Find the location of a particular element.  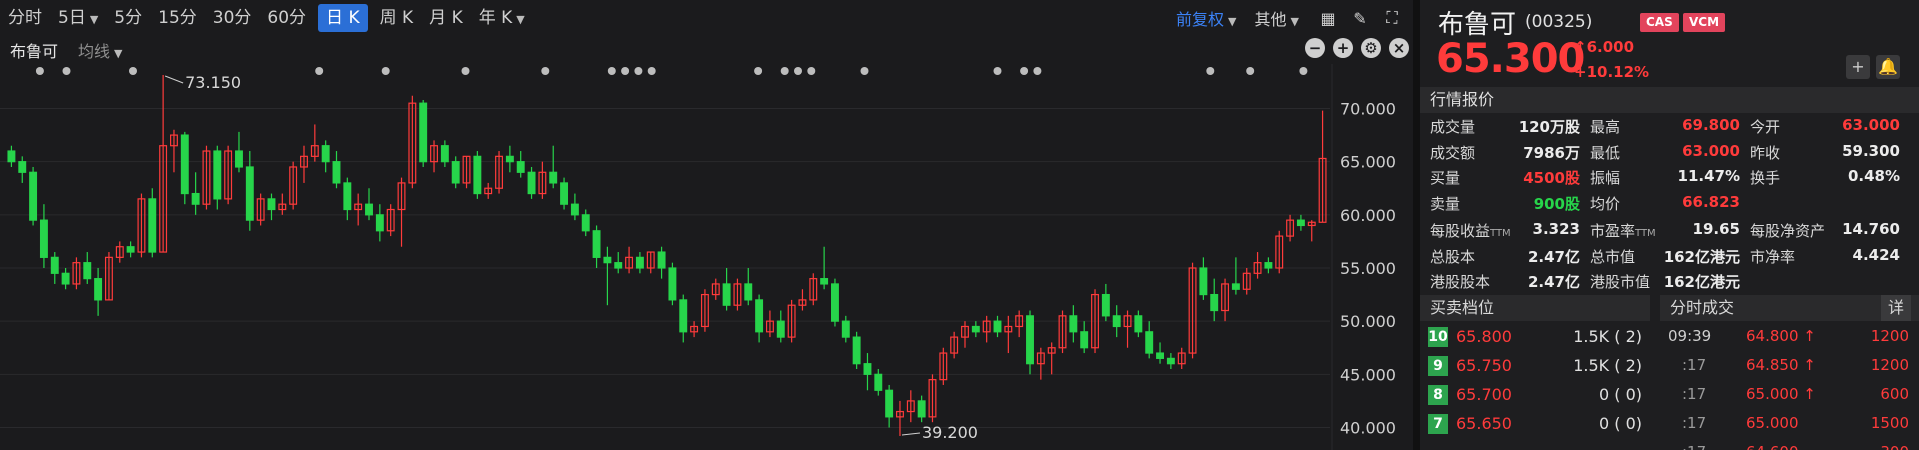

tab-4: 30分 is located at coordinates (232, 18).